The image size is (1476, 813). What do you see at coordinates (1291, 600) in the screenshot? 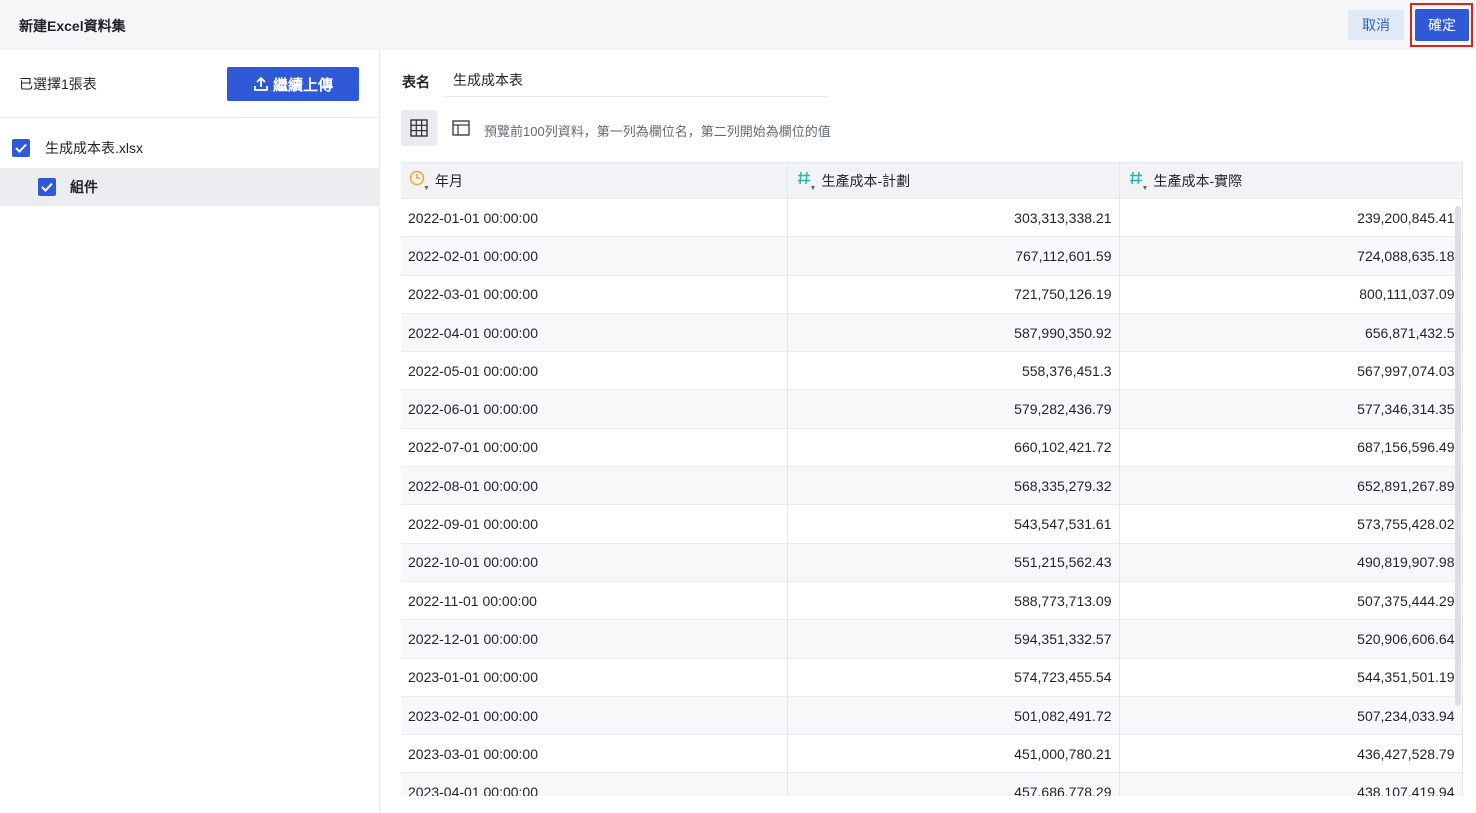
I see `cell-number: 507,375,444.29` at bounding box center [1291, 600].